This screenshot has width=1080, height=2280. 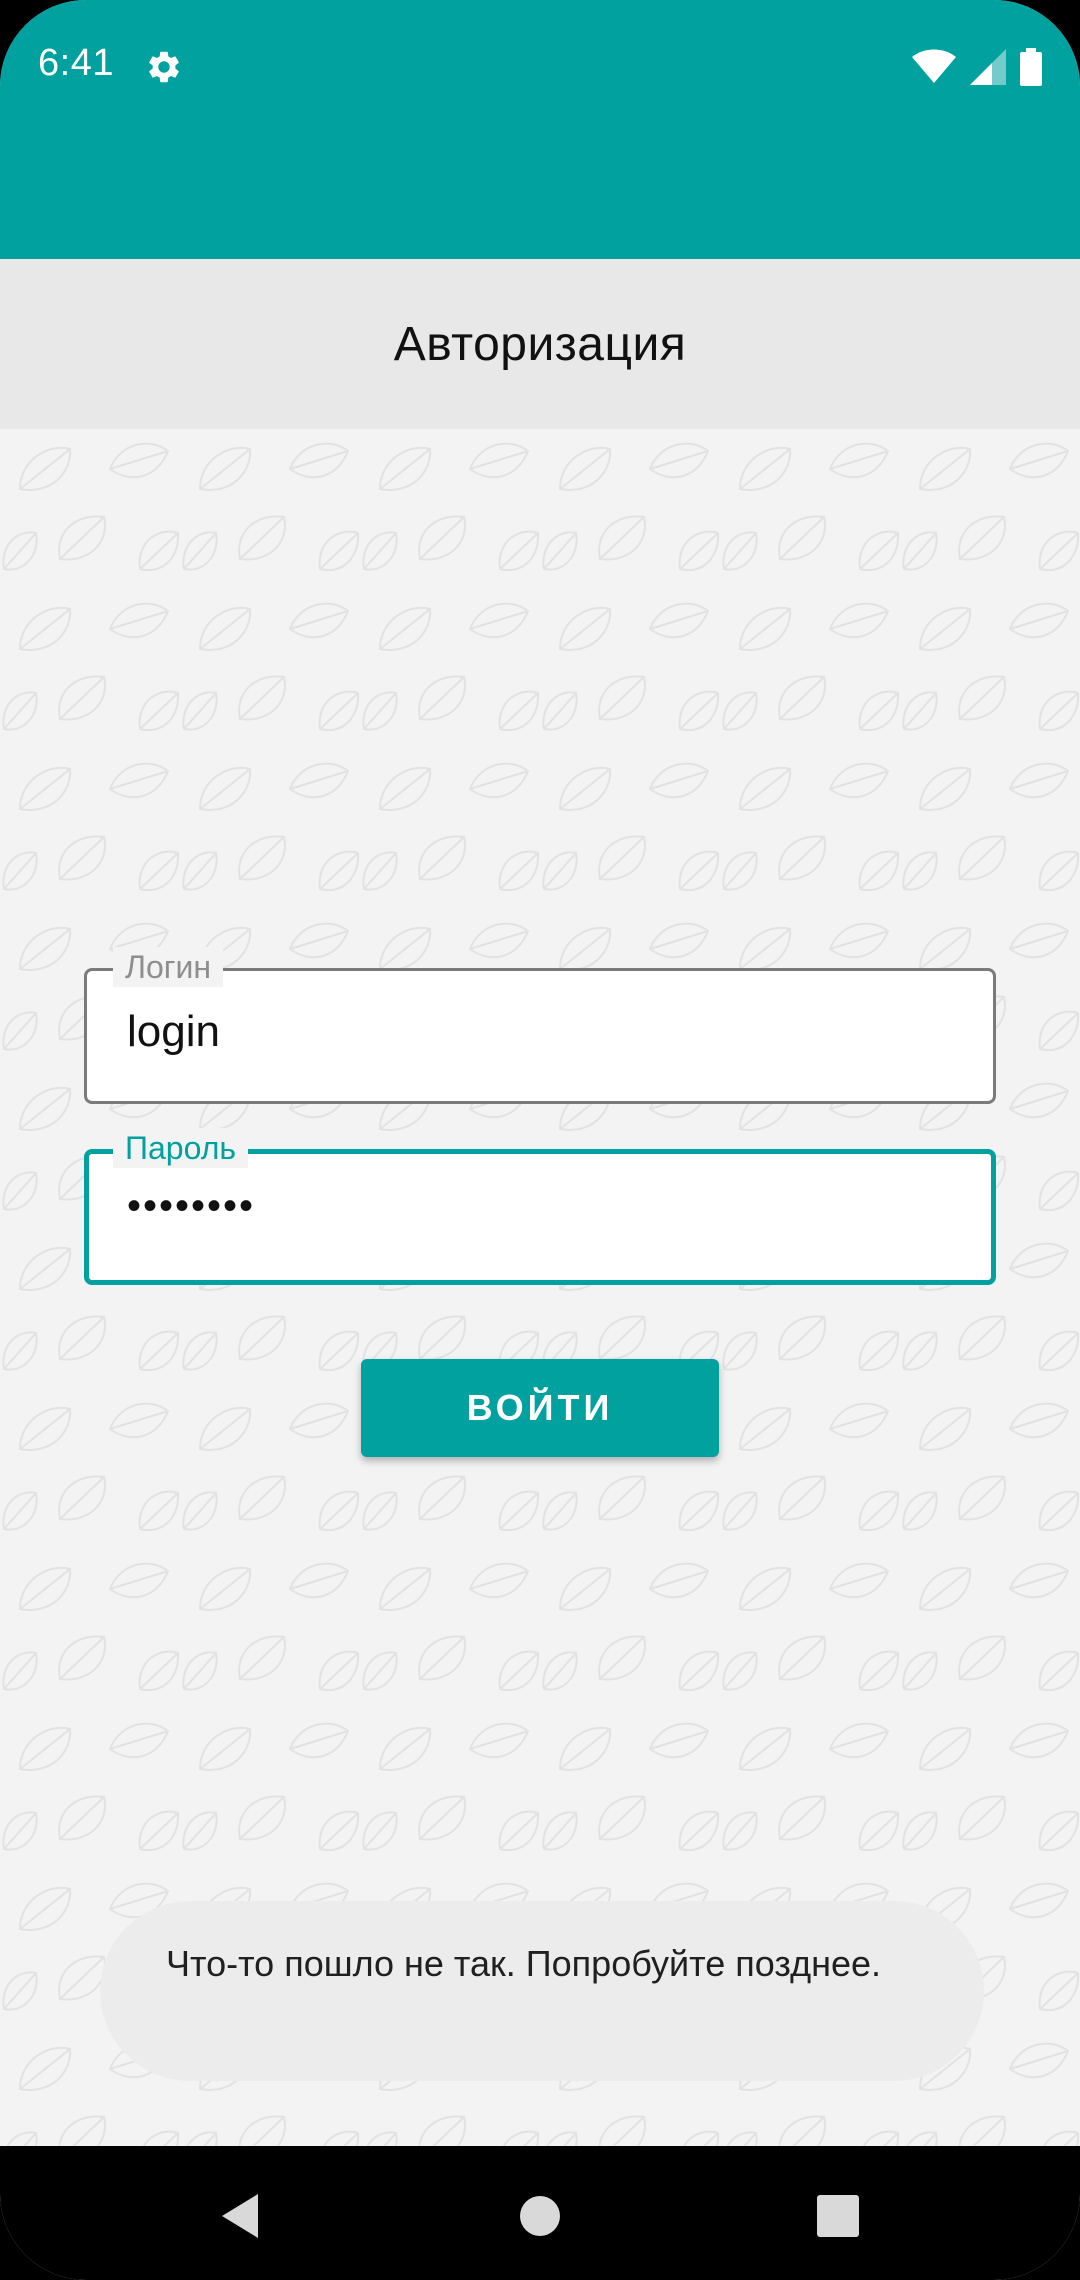 I want to click on error-toast: Что-то пошло не так. Попробуйте позднее., so click(x=542, y=1991).